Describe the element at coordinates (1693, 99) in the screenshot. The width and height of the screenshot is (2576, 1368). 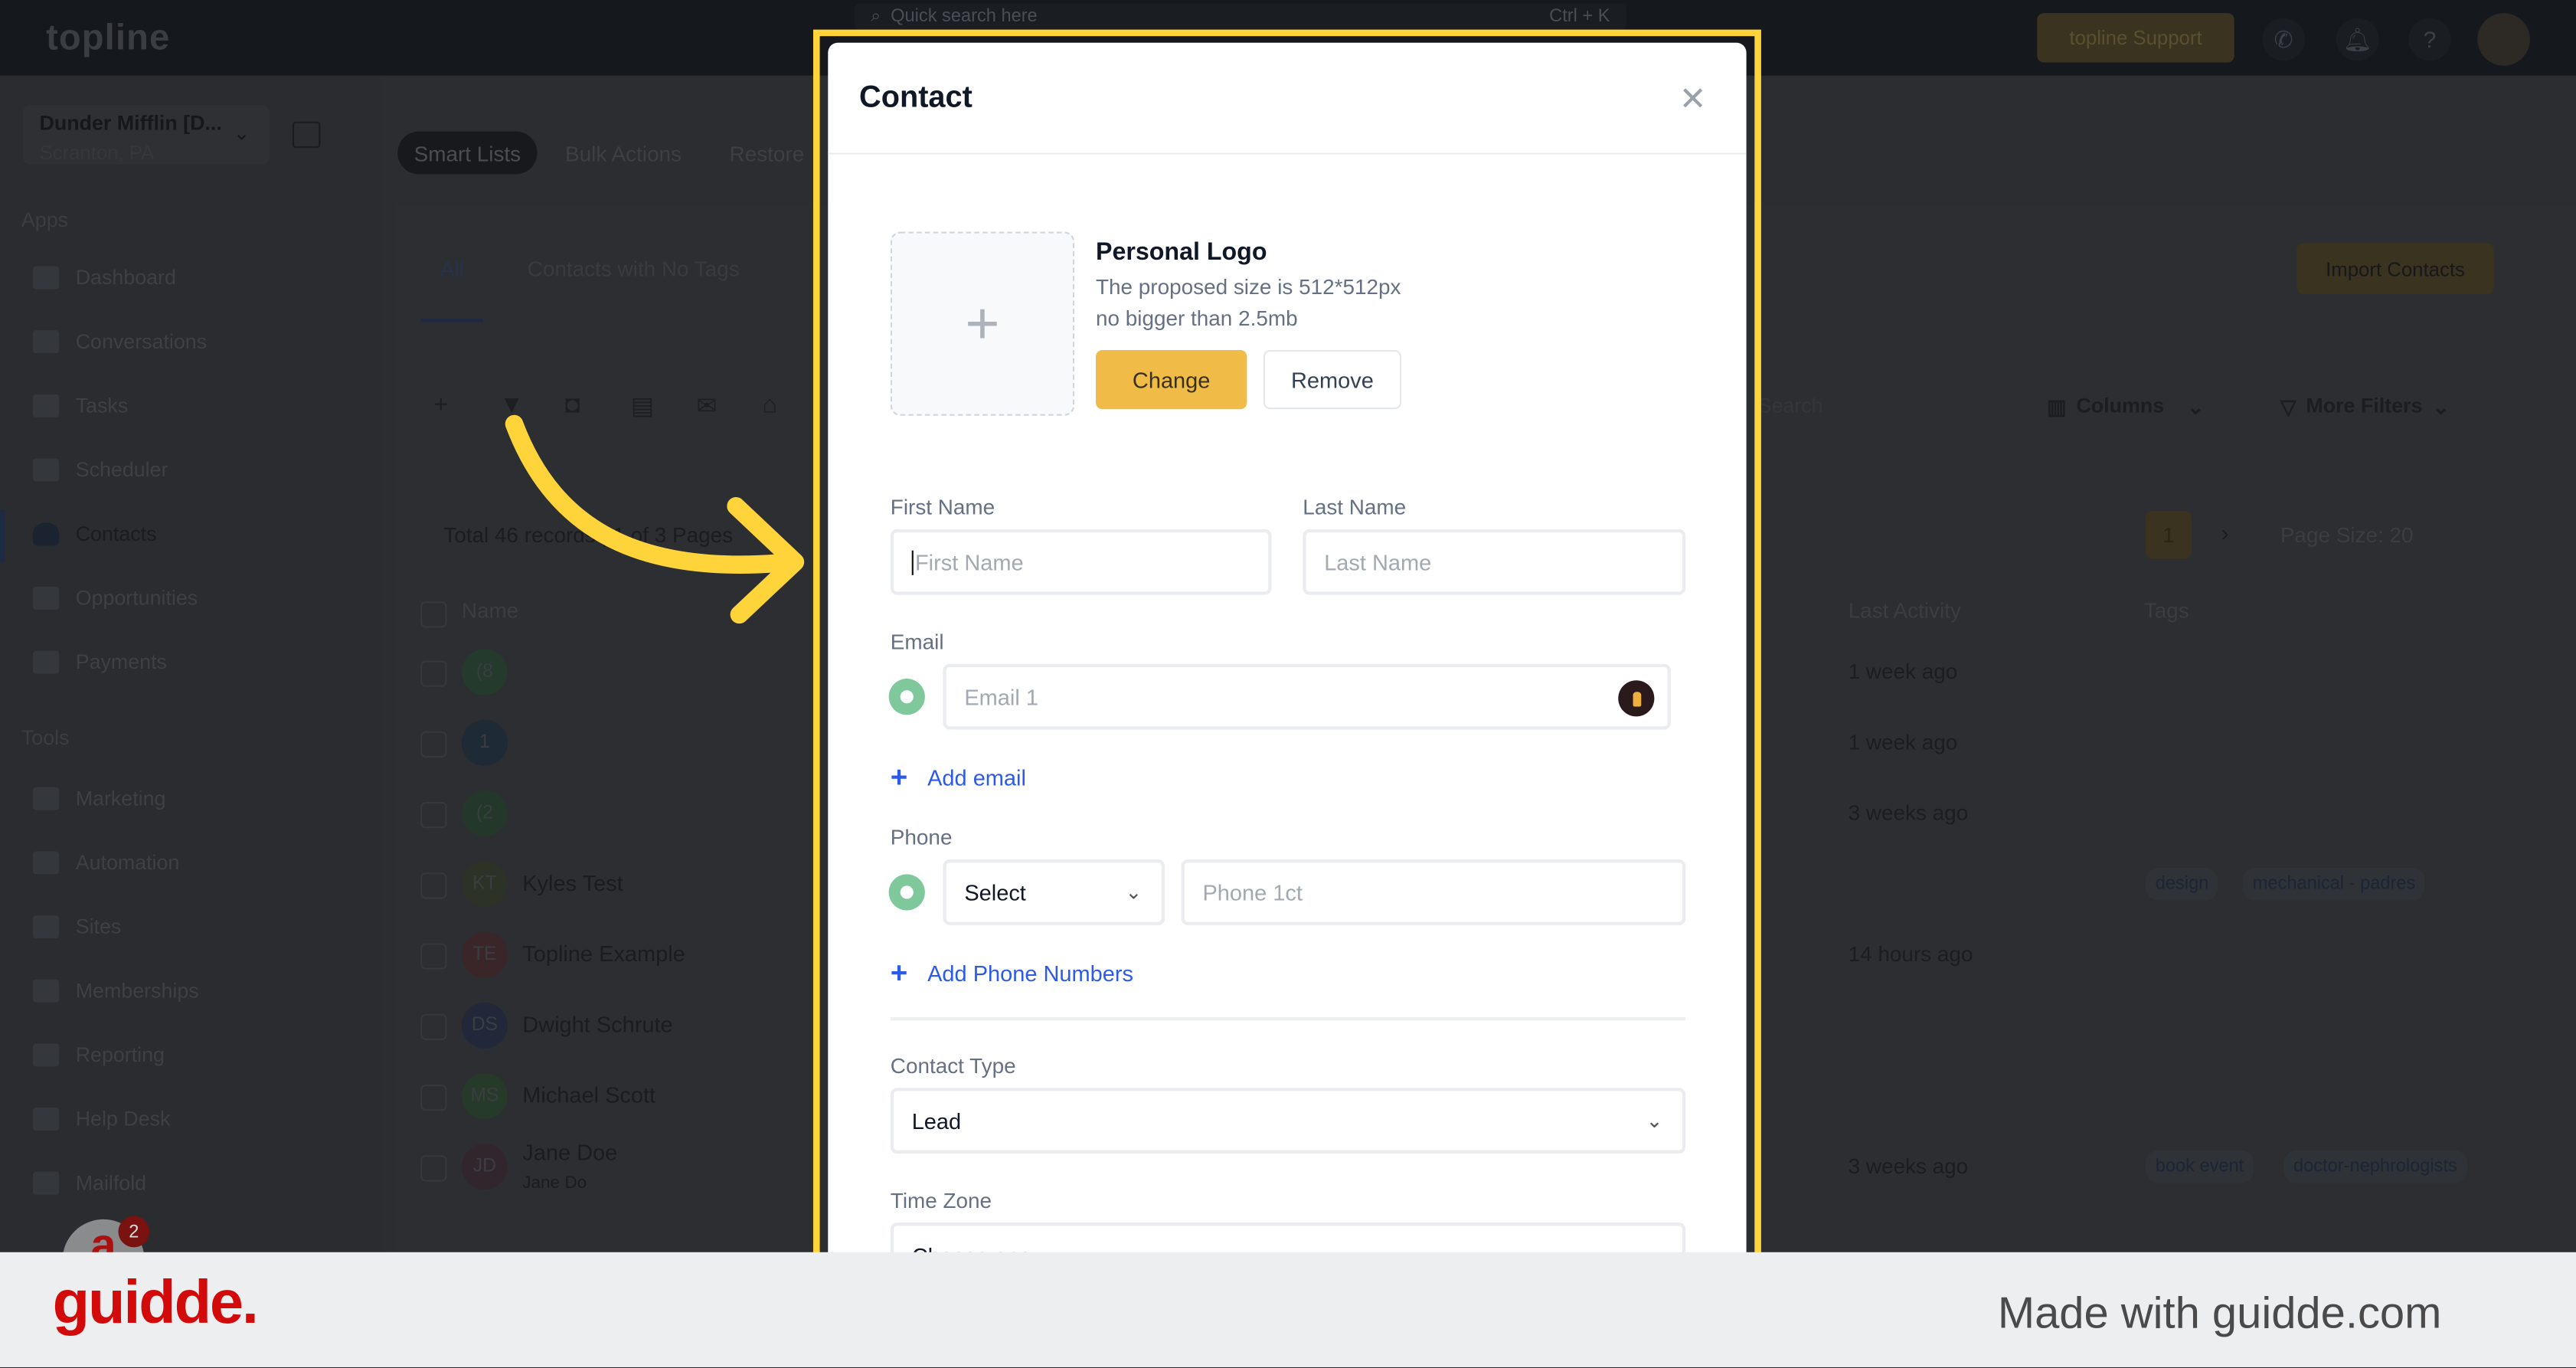
I see `close-icon: ✕` at that location.